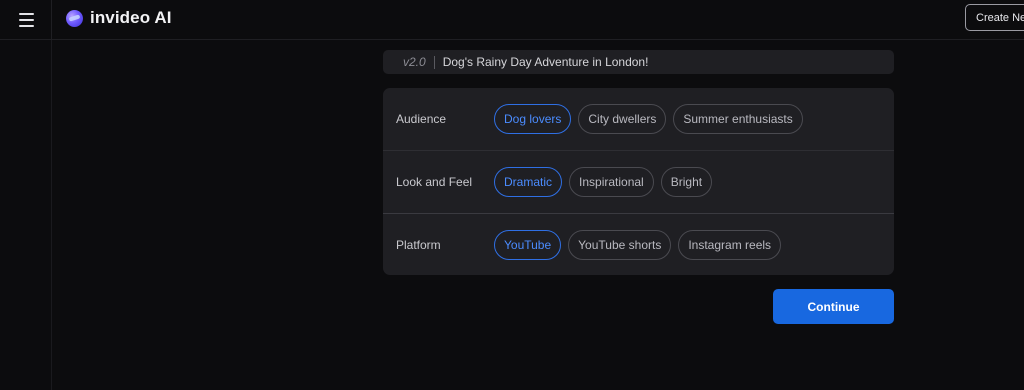  Describe the element at coordinates (738, 119) in the screenshot. I see `chip-summer-enthusiasts: Summer enthusiasts` at that location.